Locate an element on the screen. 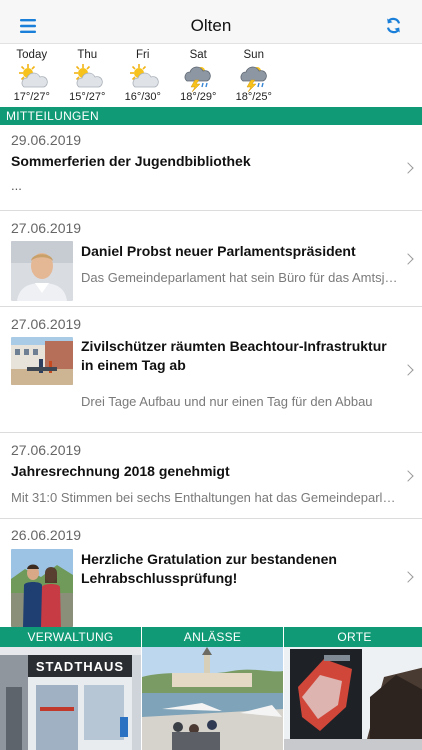  refresh-button is located at coordinates (394, 26).